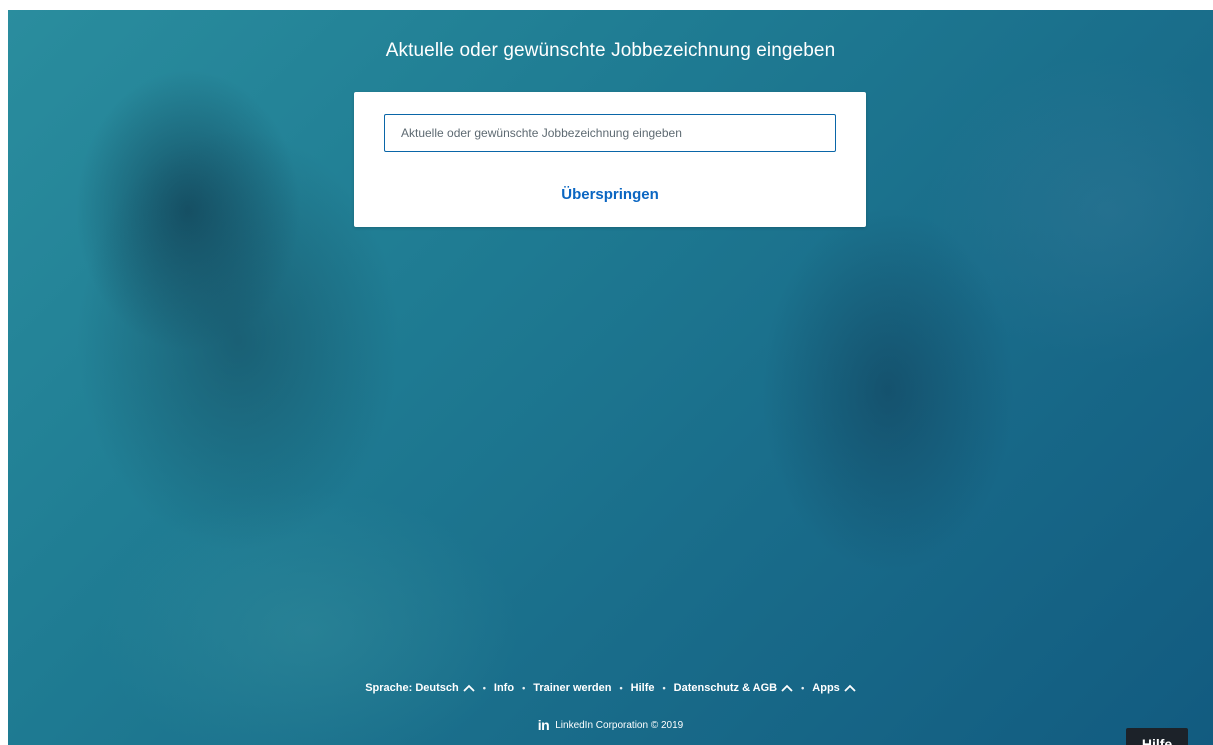 This screenshot has height=745, width=1213. What do you see at coordinates (826, 688) in the screenshot?
I see `footer-link-label: Apps` at bounding box center [826, 688].